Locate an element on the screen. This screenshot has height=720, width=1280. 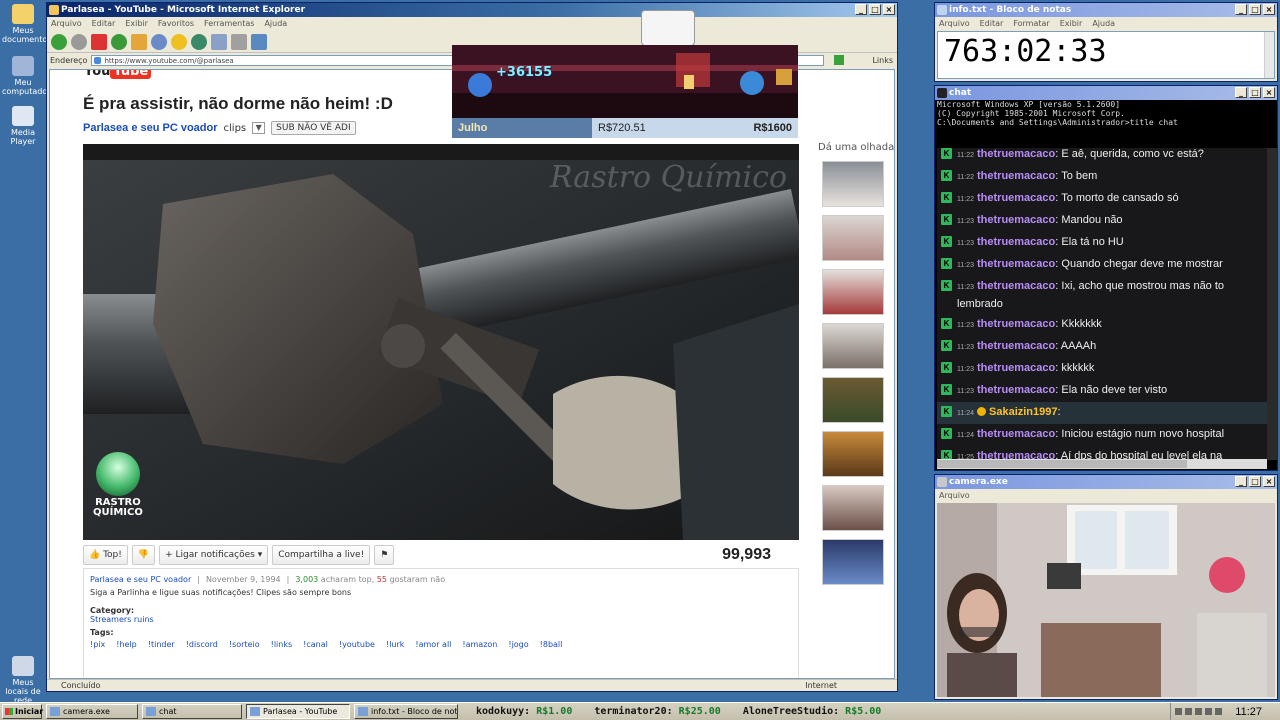
horizontal-scrollbar is located at coordinates (1102, 464).